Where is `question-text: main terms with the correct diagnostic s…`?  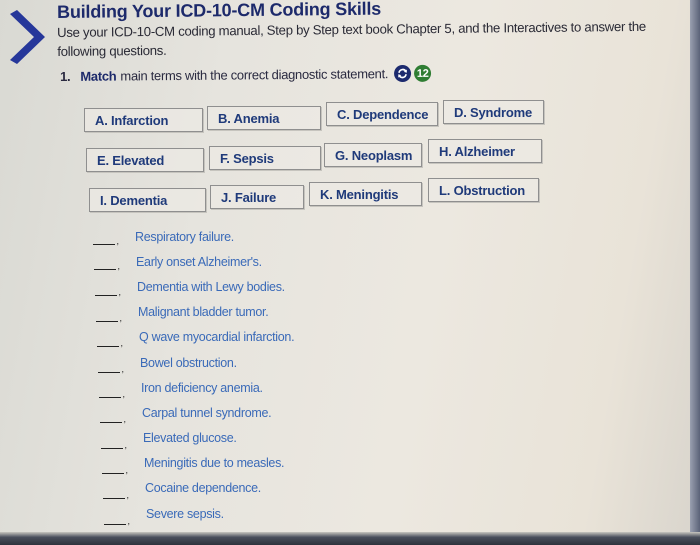
question-text: main terms with the correct diagnostic s… is located at coordinates (254, 75).